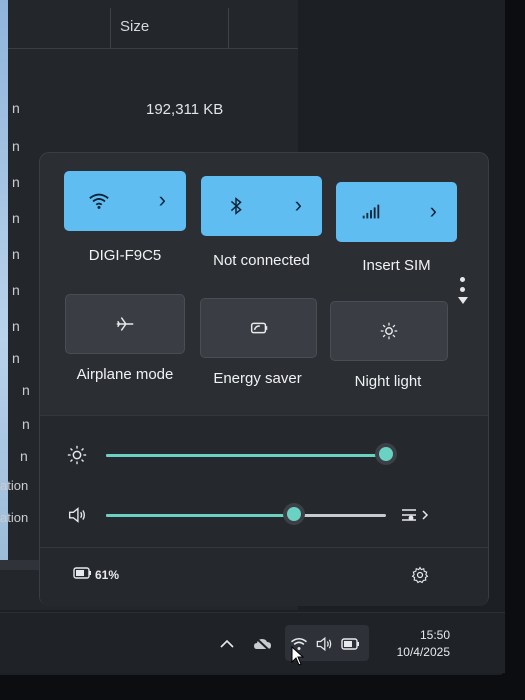  Describe the element at coordinates (125, 201) in the screenshot. I see `wifi-tile: ›` at that location.